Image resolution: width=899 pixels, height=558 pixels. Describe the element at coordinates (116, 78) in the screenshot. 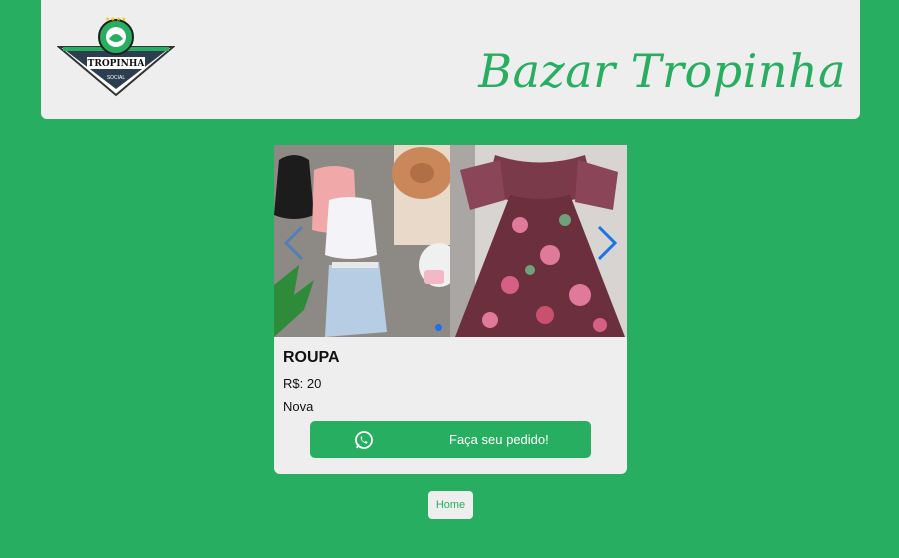

I see `svg-text: SOCIAL` at that location.